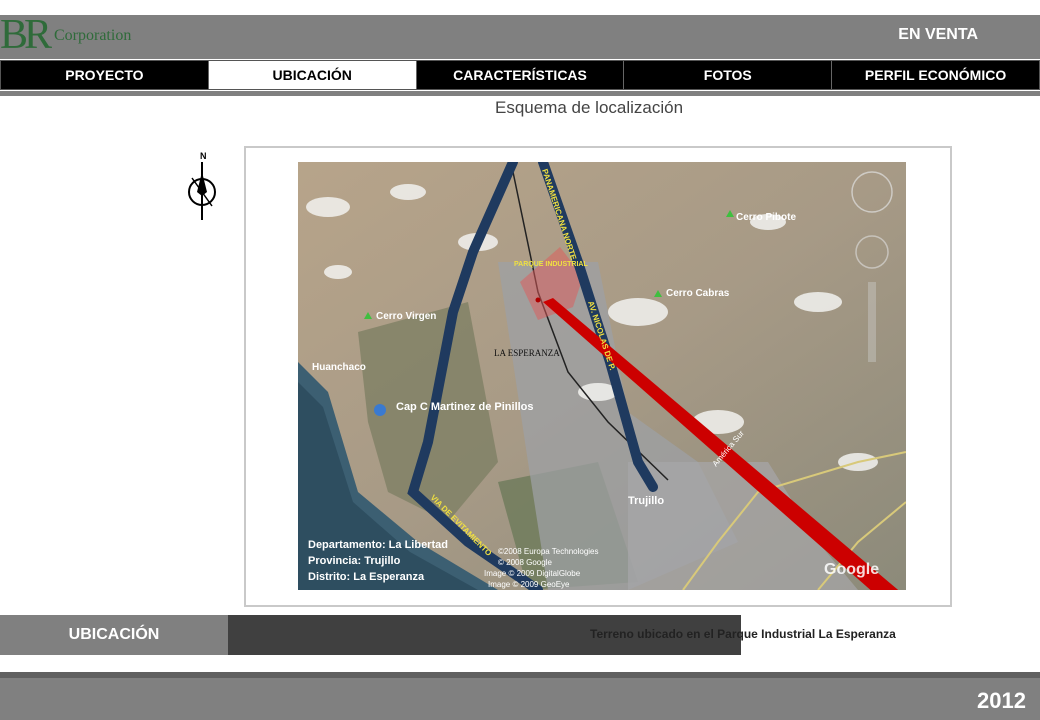 The image size is (1040, 720). What do you see at coordinates (529, 584) in the screenshot?
I see `label-copyright-4: Image © 2009 GeoEye` at bounding box center [529, 584].